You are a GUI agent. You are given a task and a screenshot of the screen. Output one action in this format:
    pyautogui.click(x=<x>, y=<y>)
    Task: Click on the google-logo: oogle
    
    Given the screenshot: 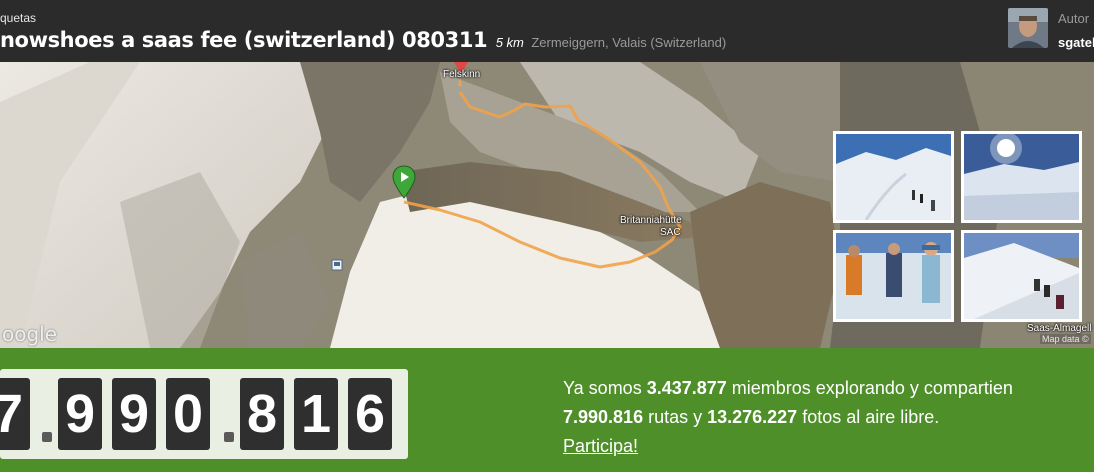 What is the action you would take?
    pyautogui.click(x=30, y=334)
    